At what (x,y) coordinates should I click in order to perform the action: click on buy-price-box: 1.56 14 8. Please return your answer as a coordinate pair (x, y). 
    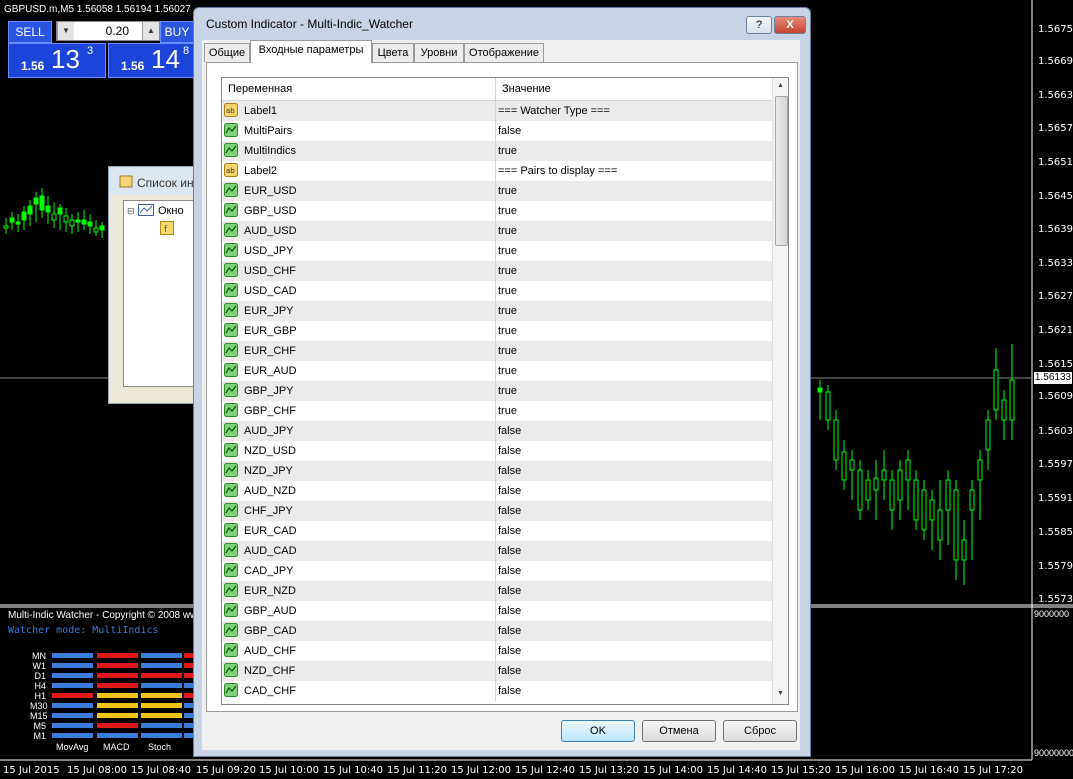
    Looking at the image, I should click on (151, 60).